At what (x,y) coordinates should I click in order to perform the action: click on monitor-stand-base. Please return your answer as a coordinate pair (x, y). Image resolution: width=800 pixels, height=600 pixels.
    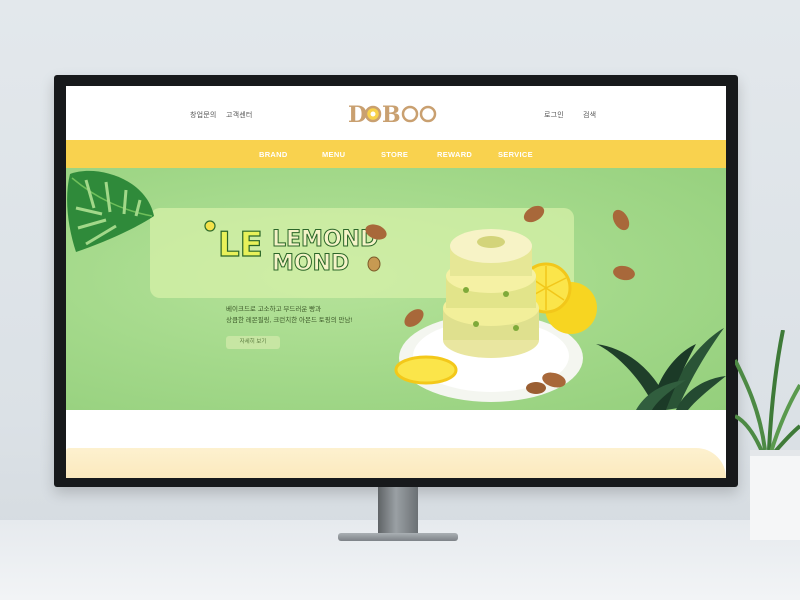
    Looking at the image, I should click on (398, 537).